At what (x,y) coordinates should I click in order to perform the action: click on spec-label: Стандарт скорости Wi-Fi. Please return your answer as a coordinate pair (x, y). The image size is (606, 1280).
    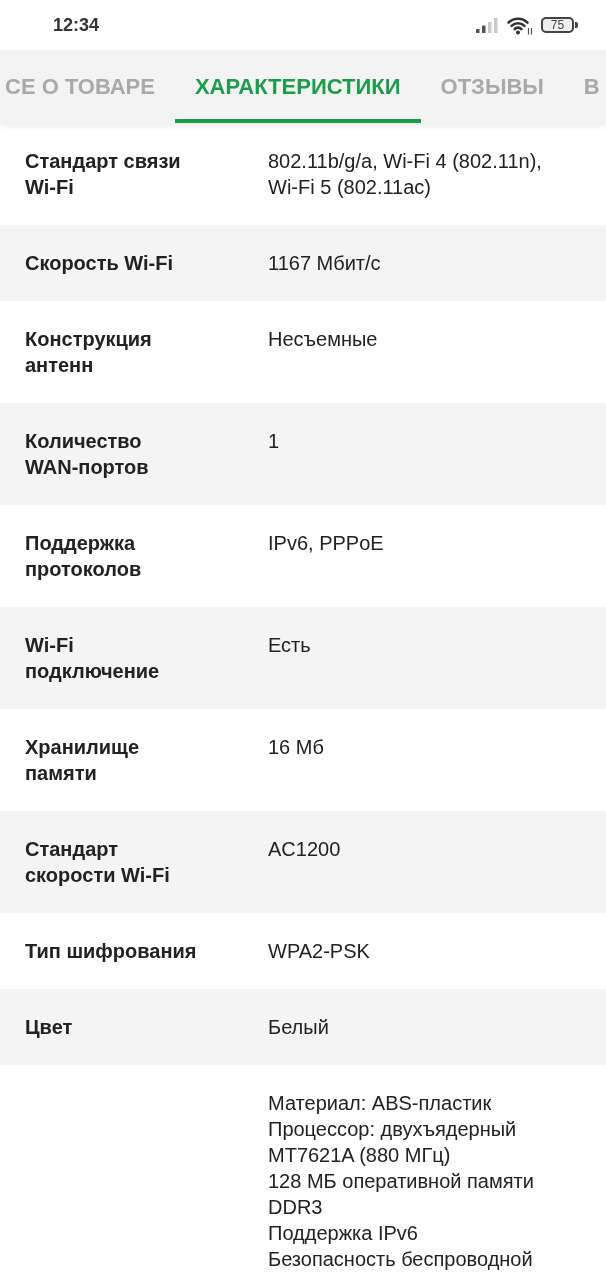
    Looking at the image, I should click on (98, 862).